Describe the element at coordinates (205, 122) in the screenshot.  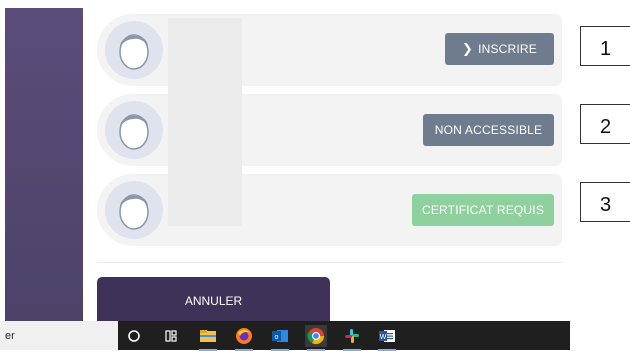
I see `redacted-area` at that location.